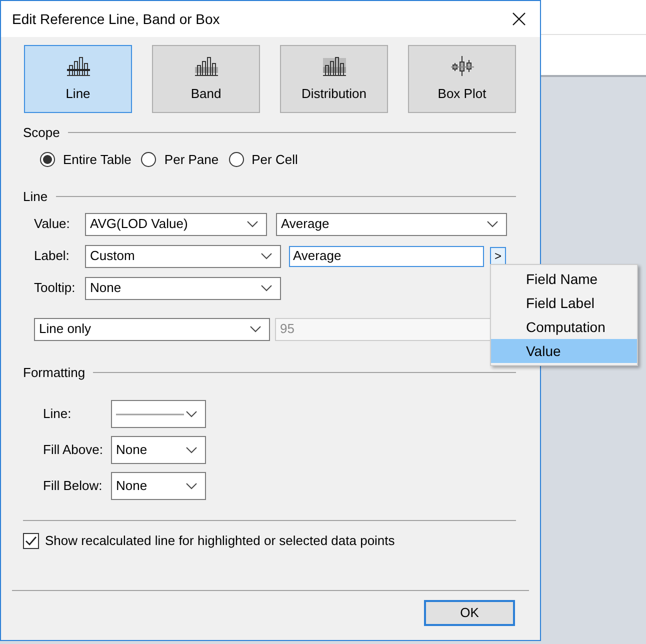 The width and height of the screenshot is (646, 644). Describe the element at coordinates (78, 79) in the screenshot. I see `type-button: Line` at that location.